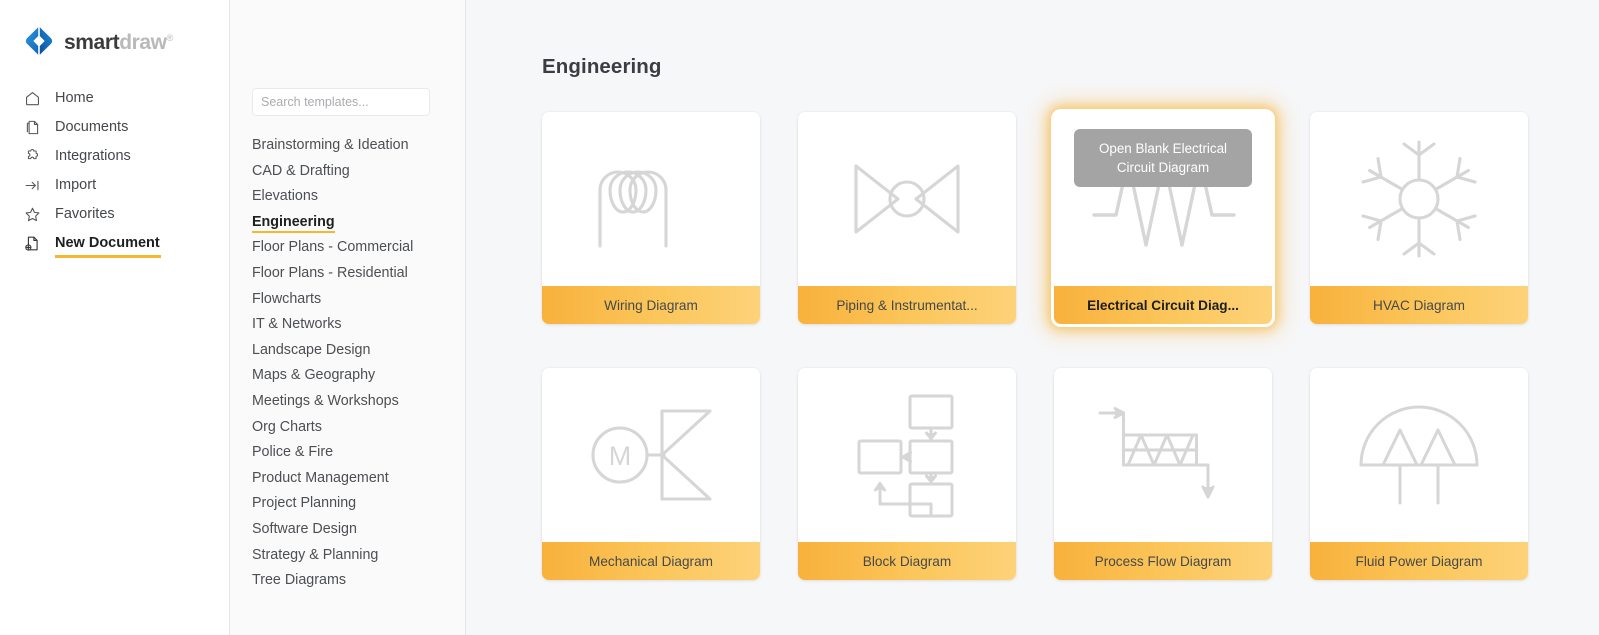  What do you see at coordinates (651, 305) in the screenshot?
I see `card-label: Wiring Diagram` at bounding box center [651, 305].